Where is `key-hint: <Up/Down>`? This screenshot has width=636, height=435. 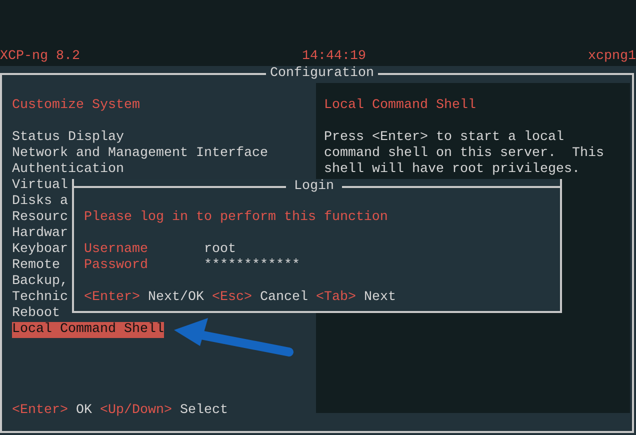
key-hint: <Up/Down> is located at coordinates (136, 411).